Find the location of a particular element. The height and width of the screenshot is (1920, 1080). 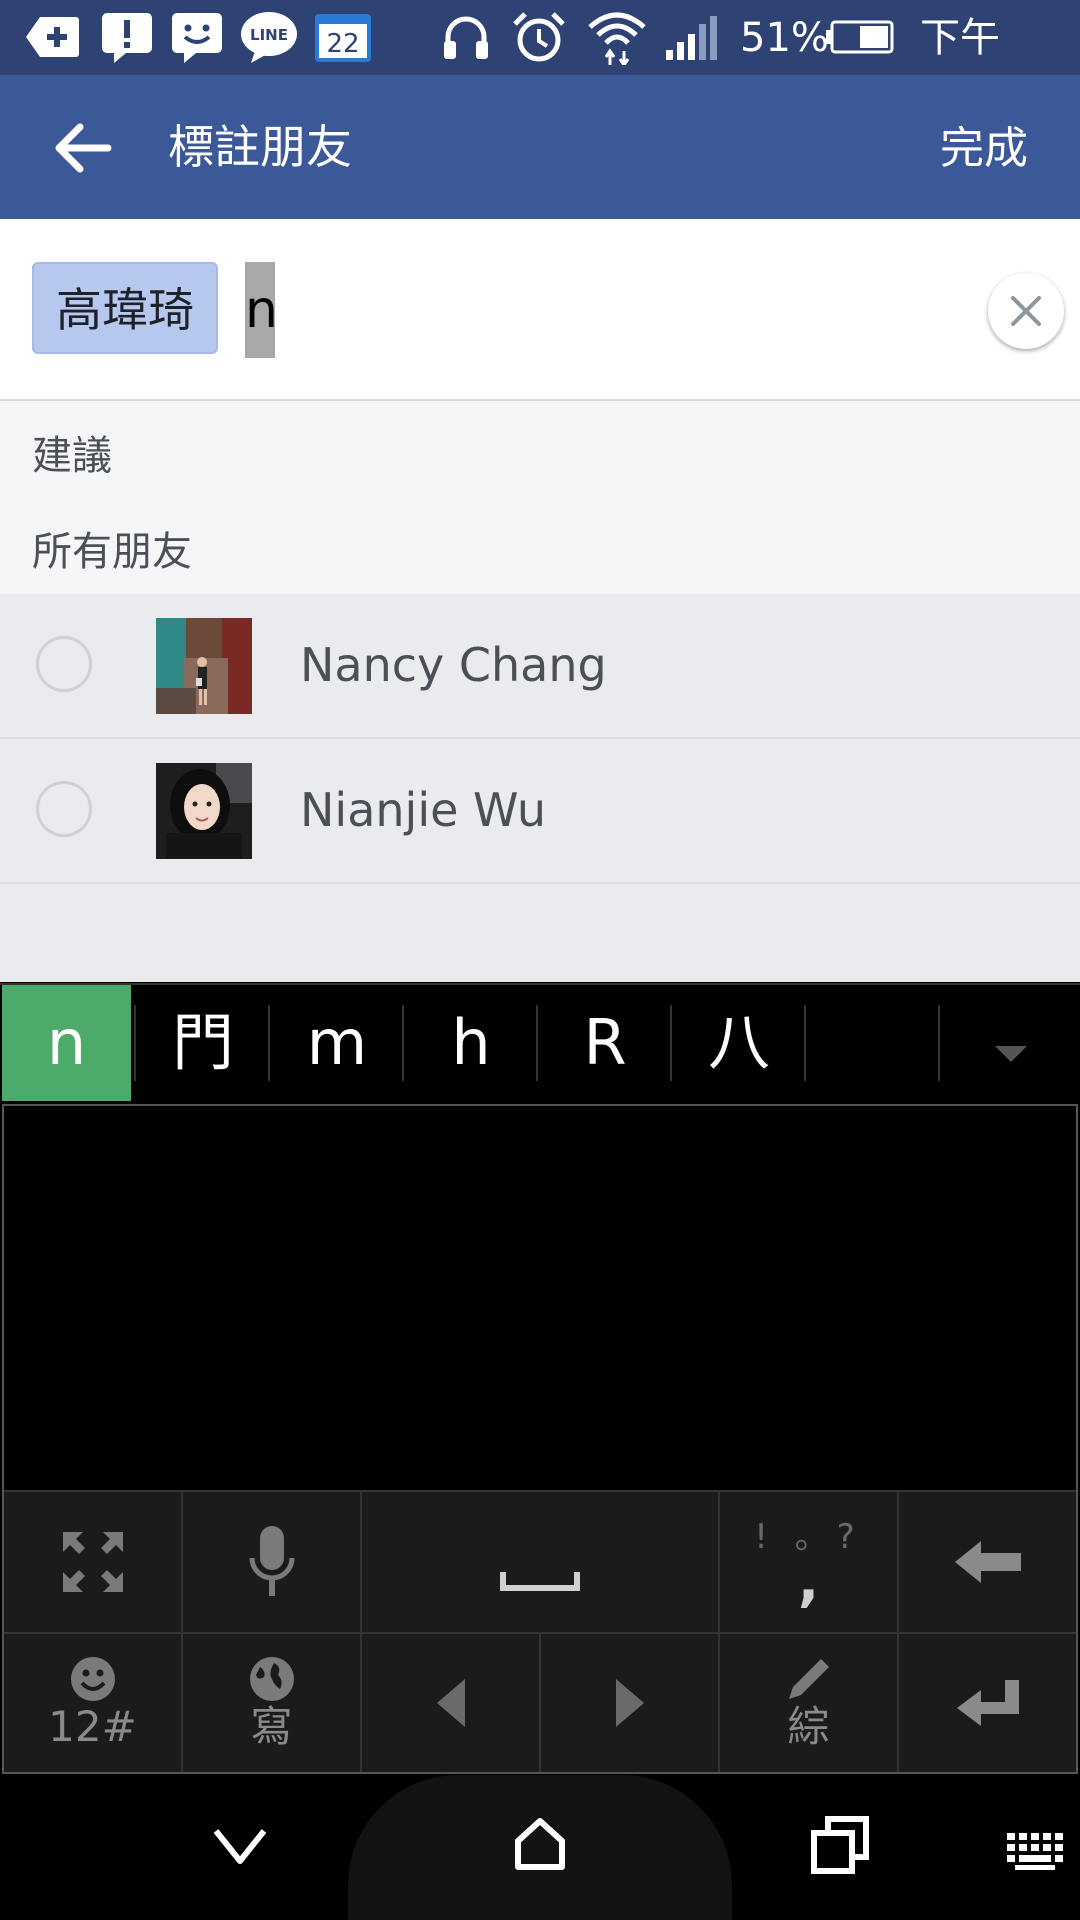

page-title: 標註朋友 is located at coordinates (260, 147).